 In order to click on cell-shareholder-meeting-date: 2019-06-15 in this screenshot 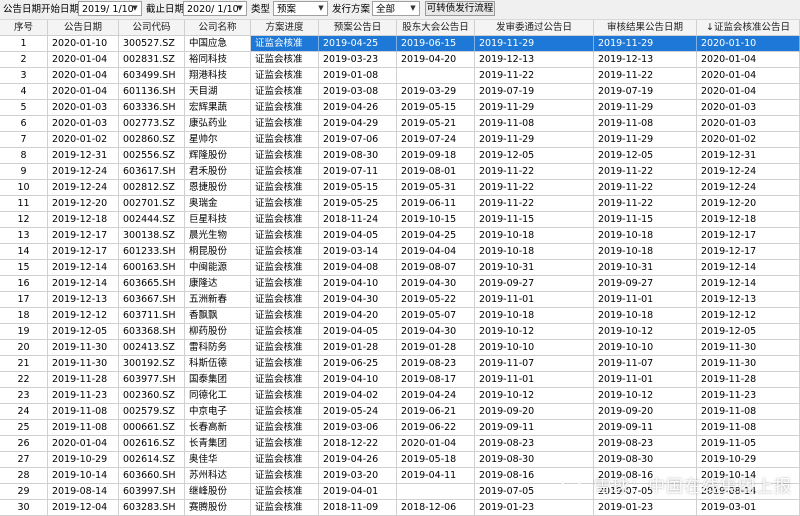, I will do `click(436, 44)`.